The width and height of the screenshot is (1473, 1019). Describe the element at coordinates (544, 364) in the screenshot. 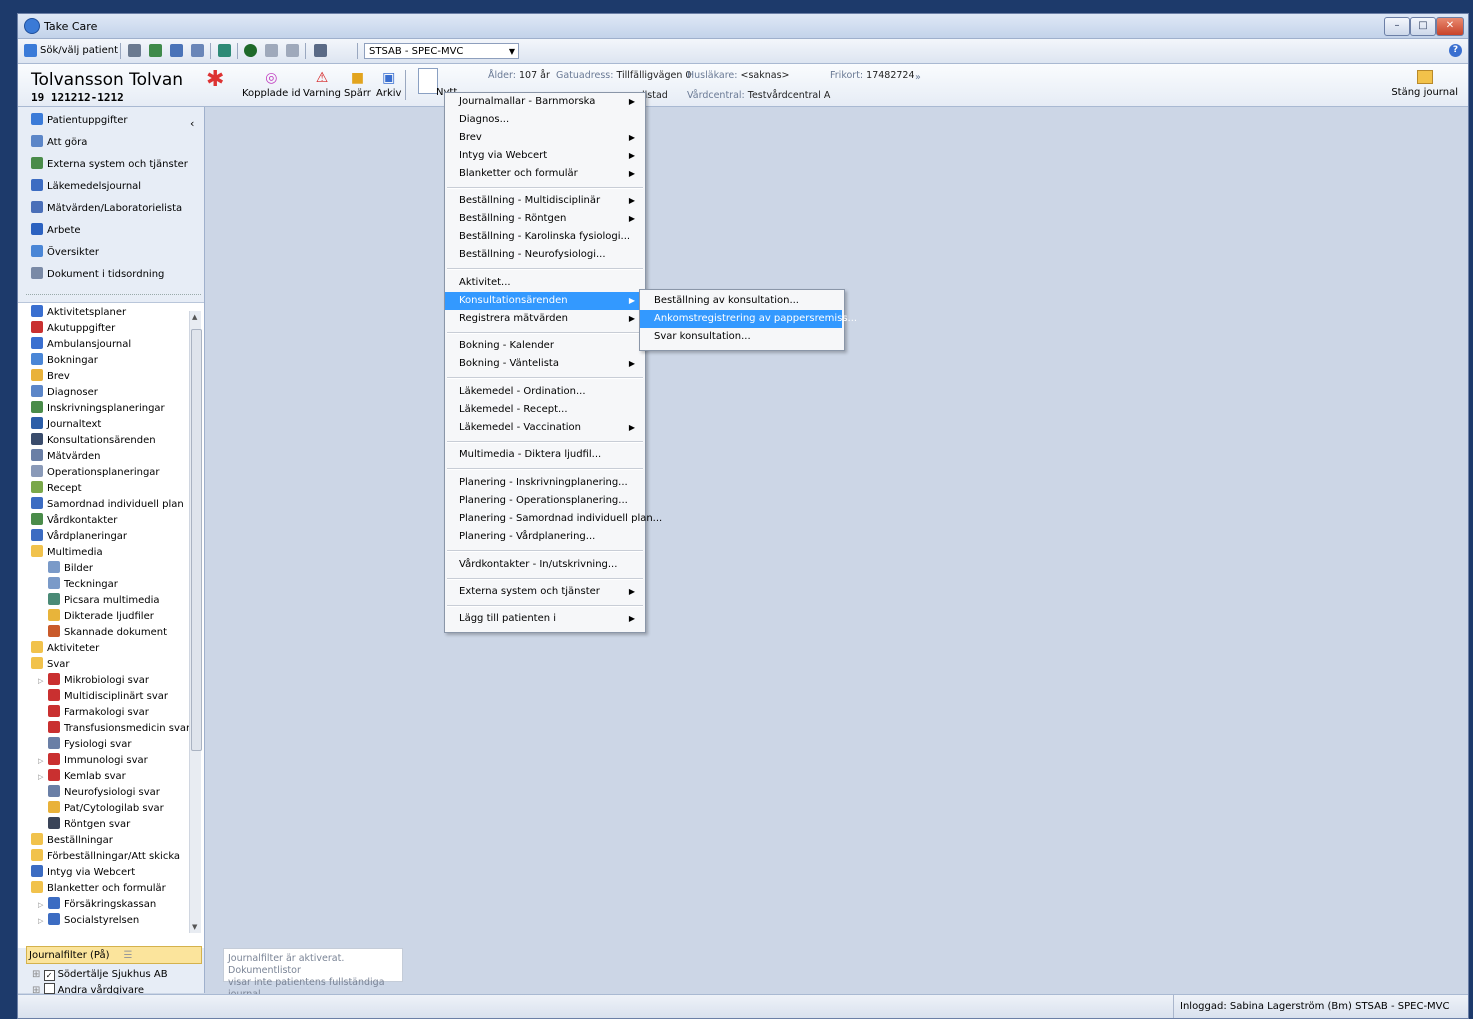

I see `menu-item-bokning-vantelista: Bokning - Väntelista ▶` at that location.